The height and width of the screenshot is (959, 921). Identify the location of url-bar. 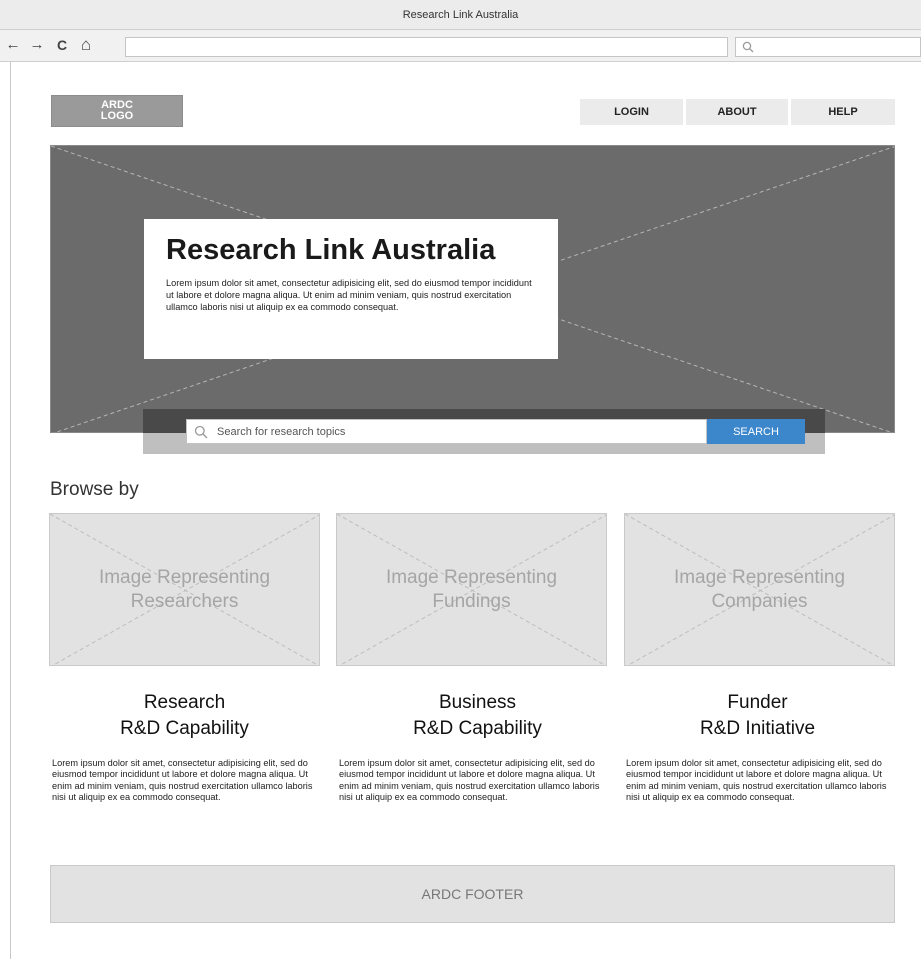
(426, 47).